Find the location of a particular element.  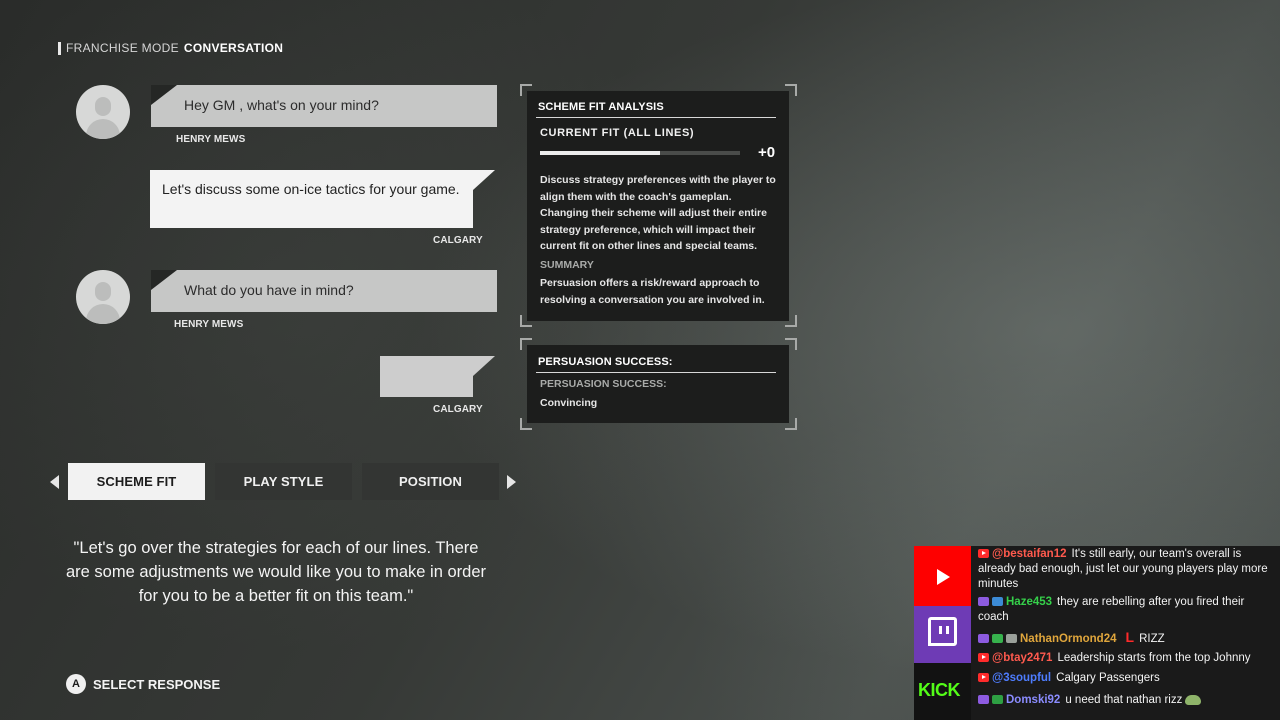

frog-emote-icon is located at coordinates (1193, 699).